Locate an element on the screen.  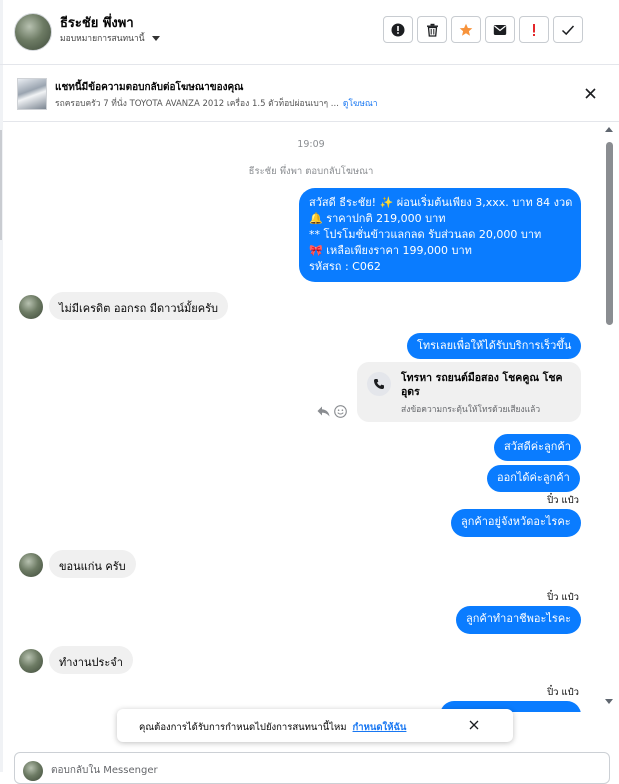
caret-down-icon is located at coordinates (155, 38).